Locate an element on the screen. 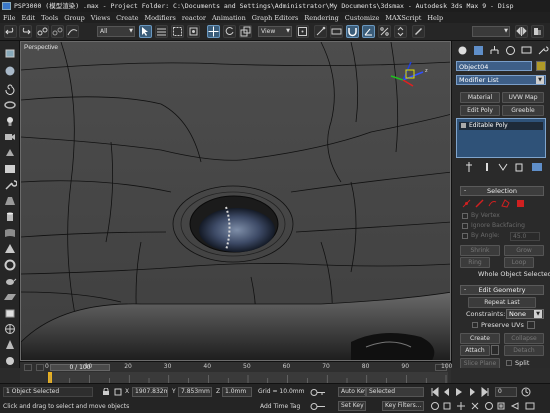 The width and height of the screenshot is (550, 413). percent-snap-button is located at coordinates (384, 31).